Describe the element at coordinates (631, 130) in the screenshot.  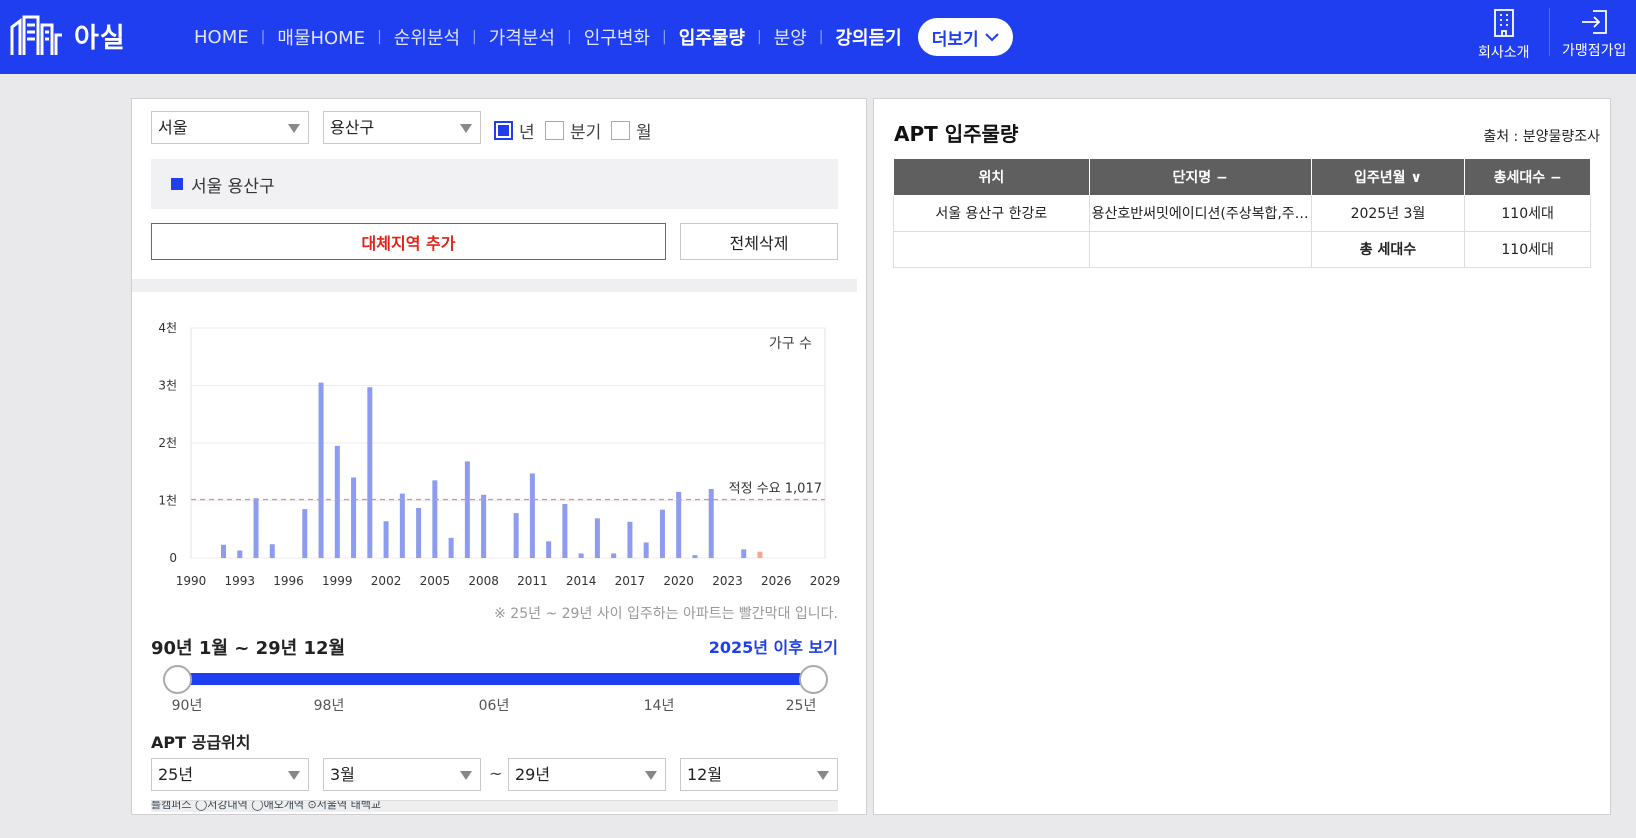
I see `period-month-checkbox: 월` at that location.